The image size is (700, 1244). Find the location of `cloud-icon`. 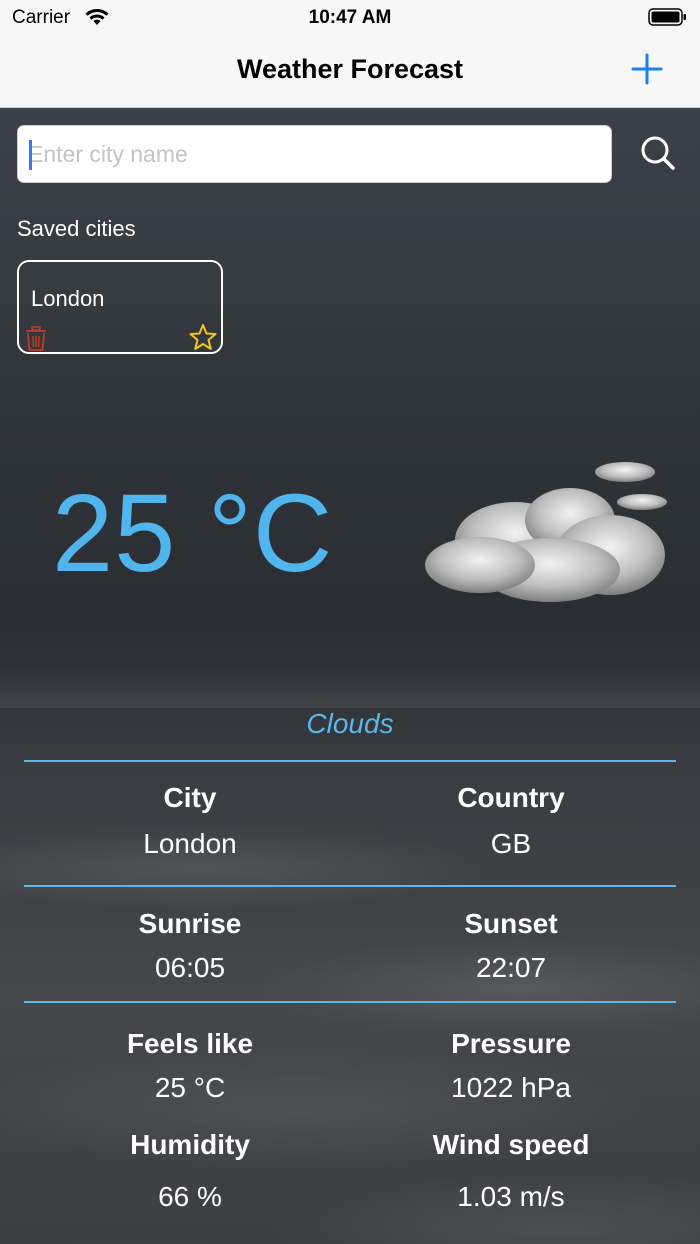

cloud-icon is located at coordinates (542, 535).